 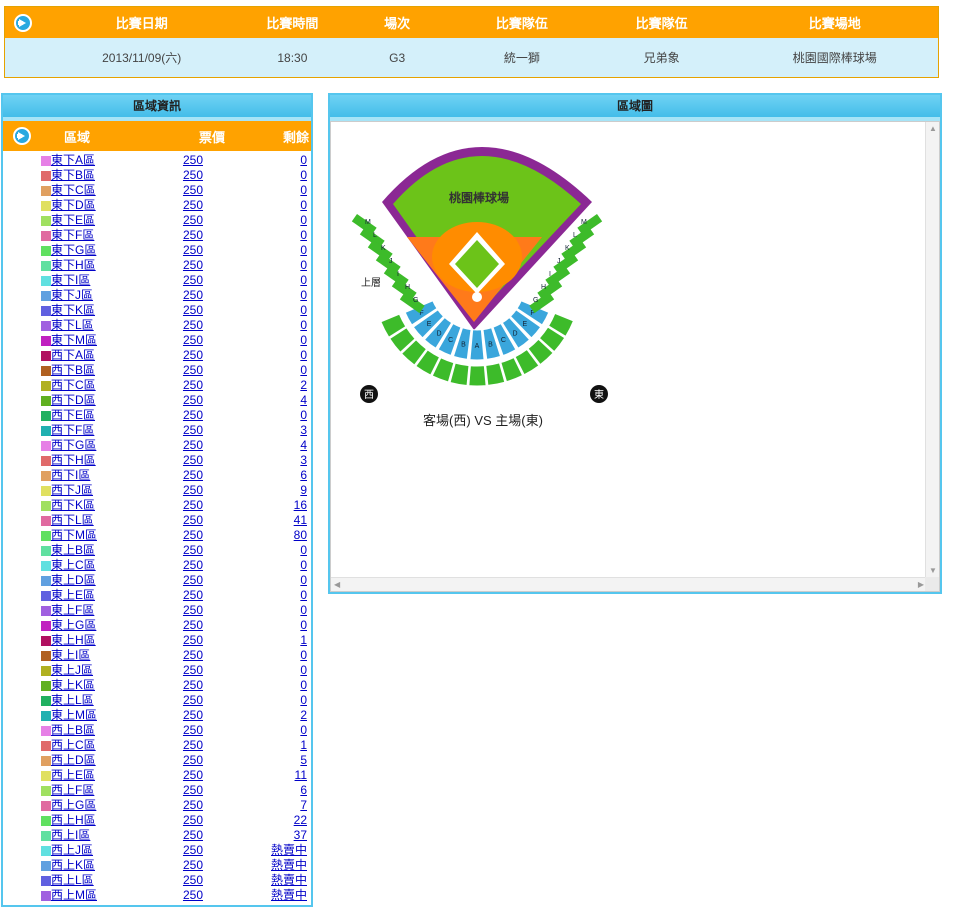 What do you see at coordinates (73, 205) in the screenshot?
I see `zone-name-link: 東下D區` at bounding box center [73, 205].